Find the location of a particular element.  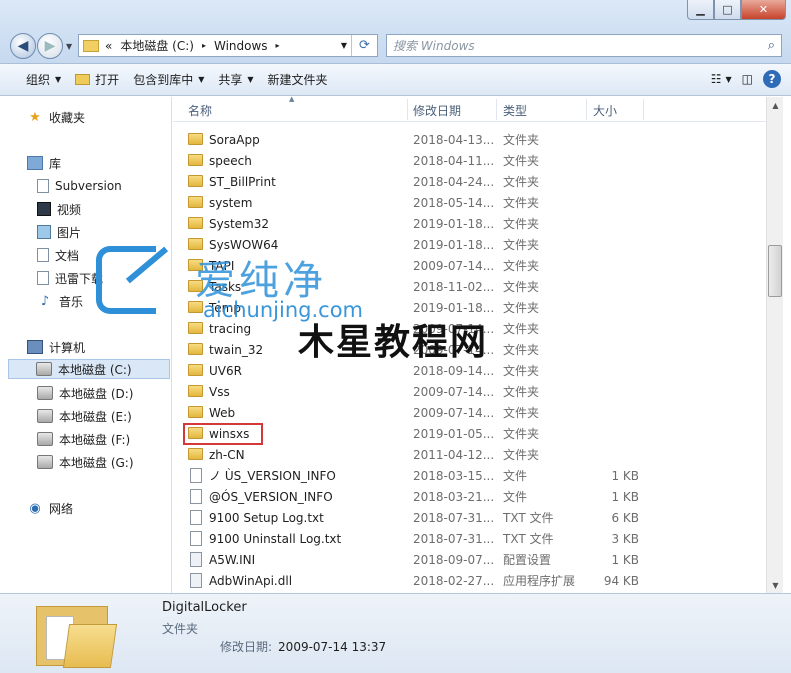

recent-pages-dropdown: ▼ is located at coordinates (69, 46).